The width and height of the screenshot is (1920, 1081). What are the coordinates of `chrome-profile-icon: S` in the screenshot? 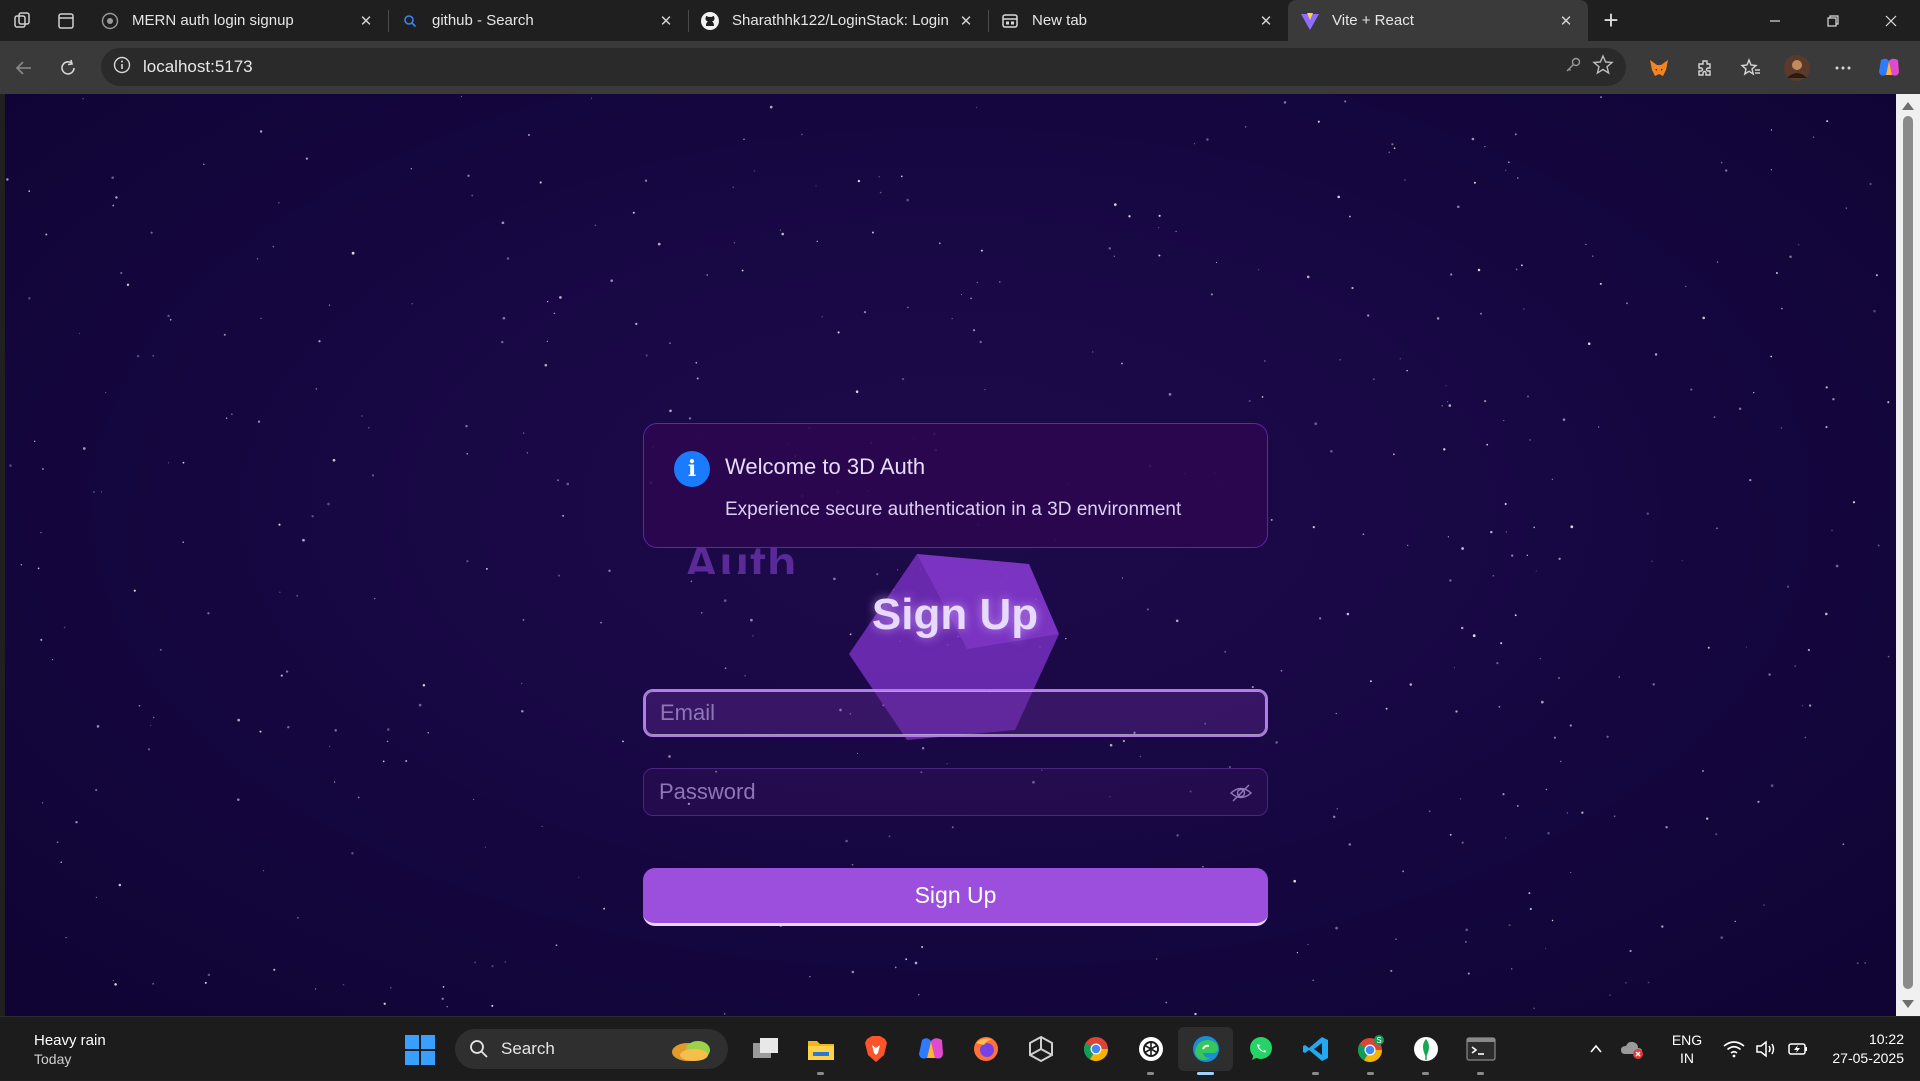 It's located at (1370, 1051).